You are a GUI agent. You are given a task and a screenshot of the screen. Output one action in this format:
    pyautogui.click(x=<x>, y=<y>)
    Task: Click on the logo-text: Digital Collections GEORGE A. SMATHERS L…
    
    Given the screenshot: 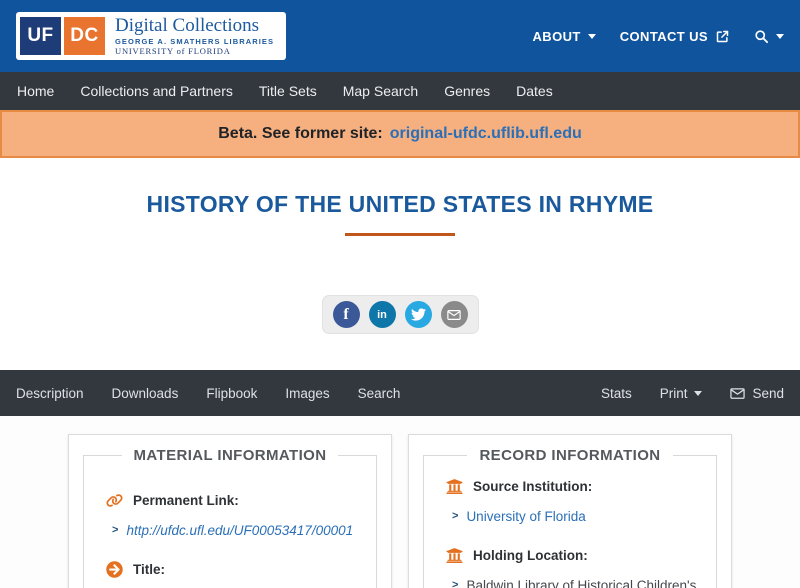 What is the action you would take?
    pyautogui.click(x=193, y=36)
    